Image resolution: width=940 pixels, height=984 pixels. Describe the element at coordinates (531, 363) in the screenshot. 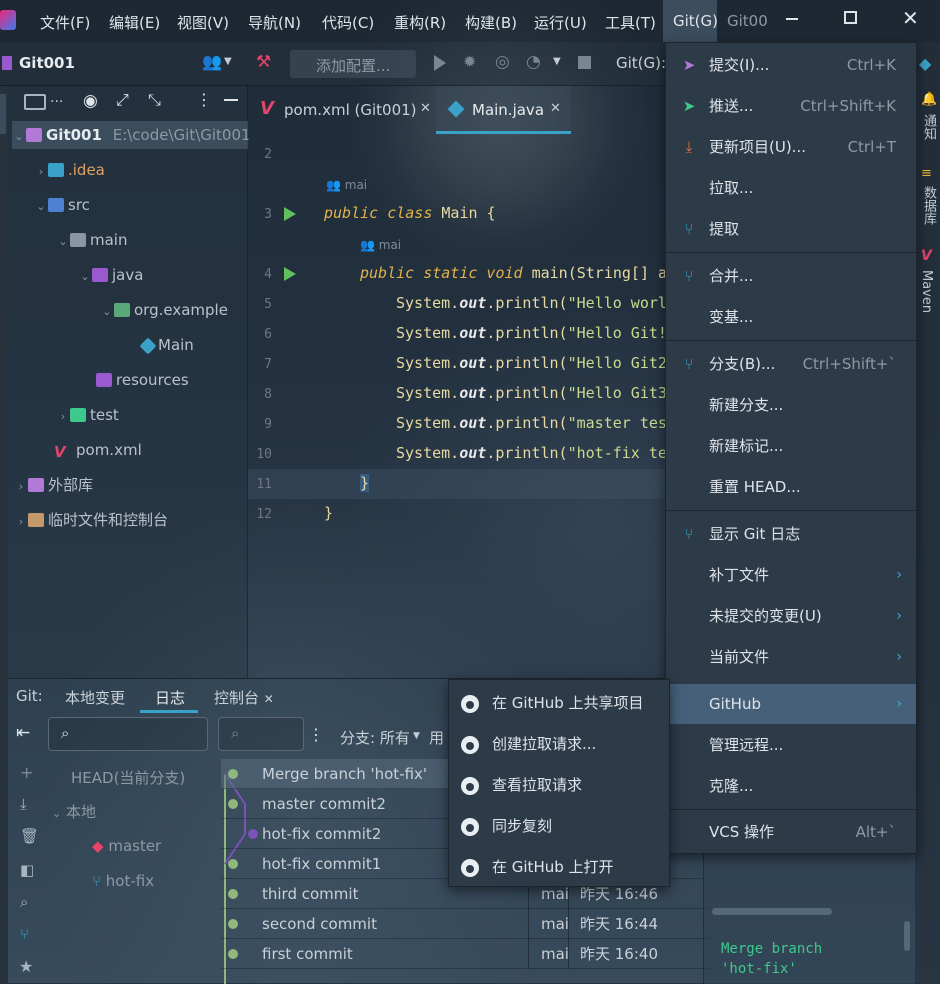

I see `code-line-7: System.out.println("Hello Git2` at that location.